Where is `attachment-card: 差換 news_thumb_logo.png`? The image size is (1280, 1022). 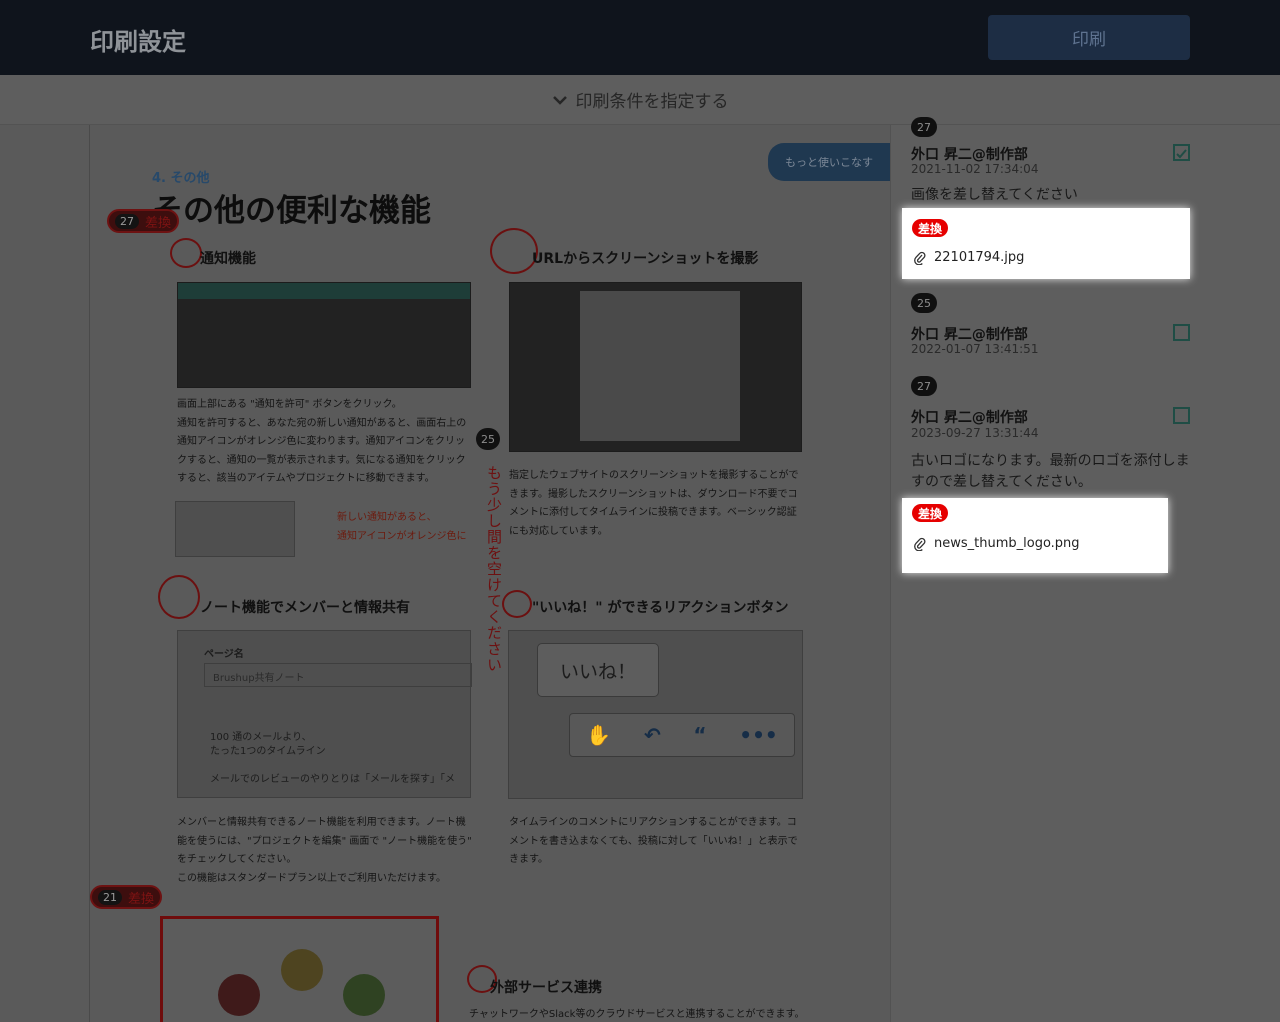 attachment-card: 差換 news_thumb_logo.png is located at coordinates (1035, 535).